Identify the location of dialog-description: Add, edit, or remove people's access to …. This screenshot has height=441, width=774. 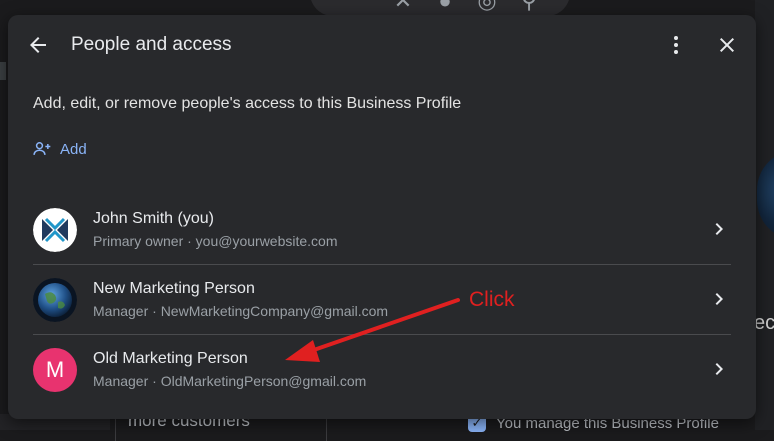
(247, 103).